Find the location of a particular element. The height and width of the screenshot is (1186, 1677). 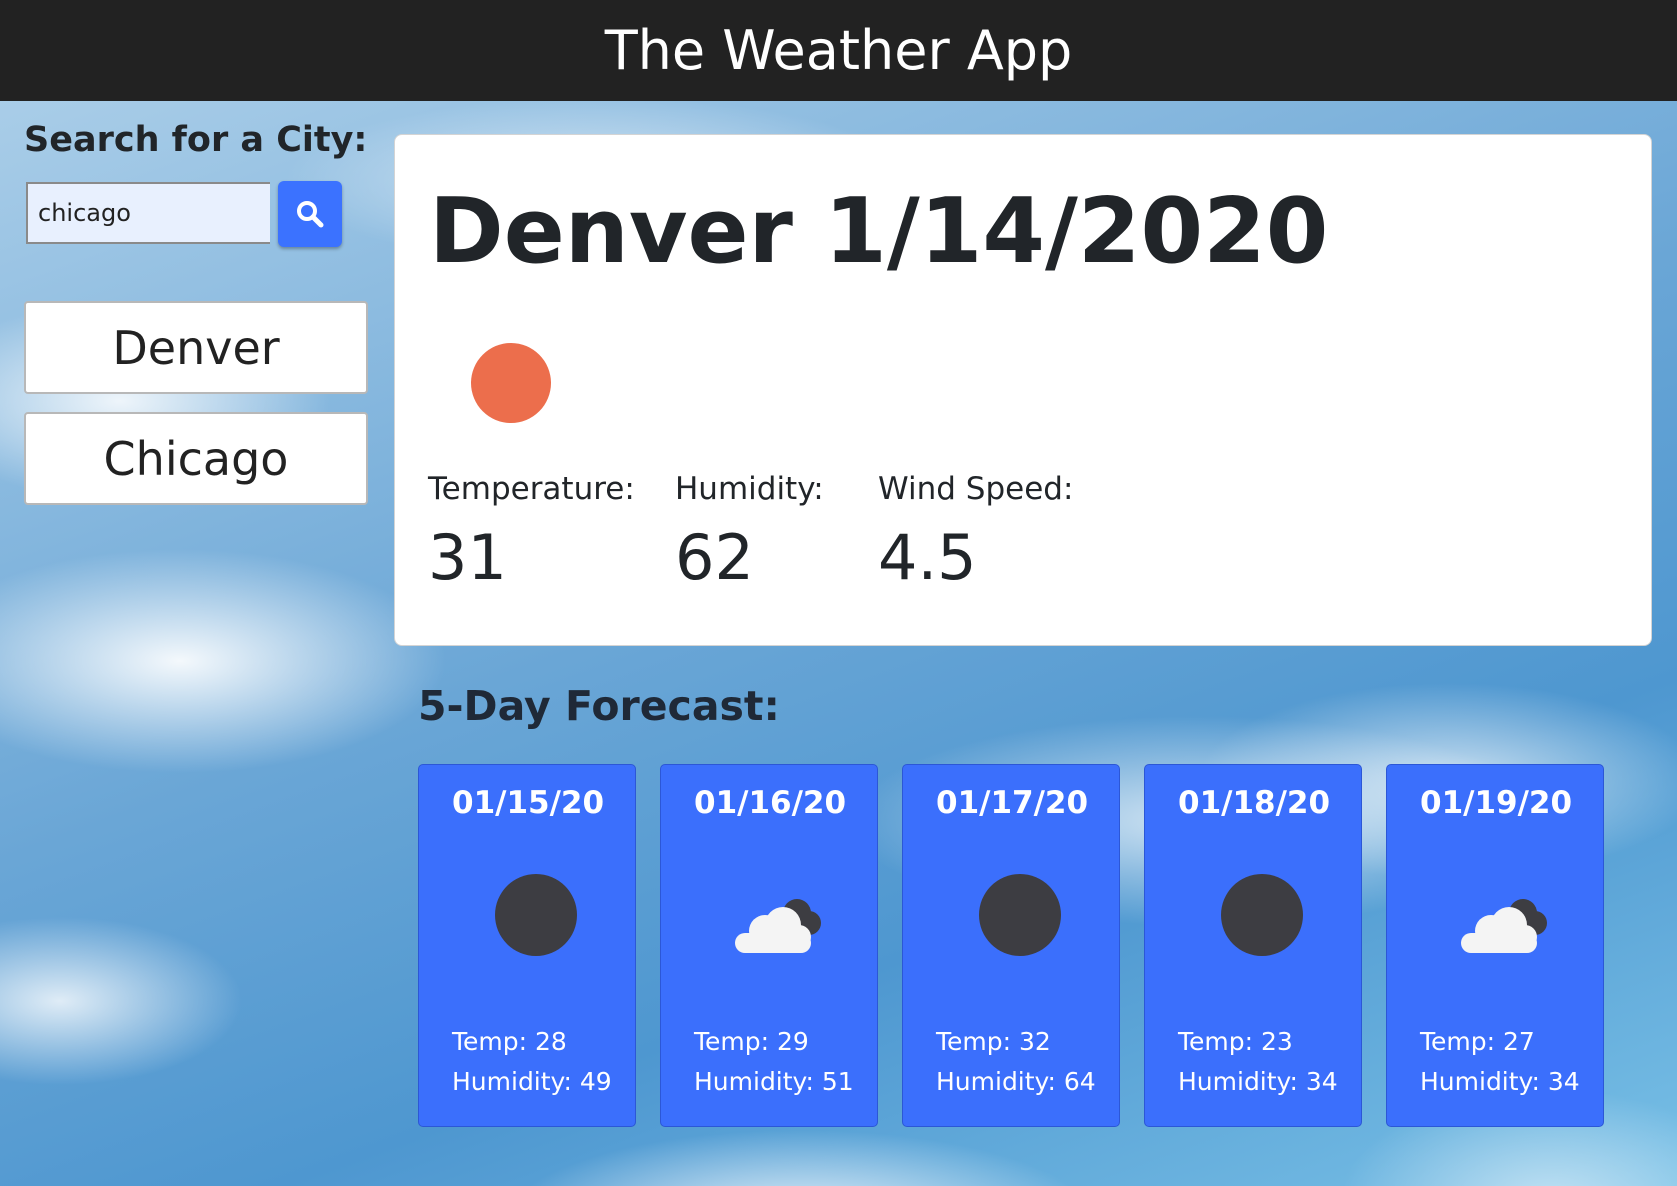

history-city-label: Denver is located at coordinates (196, 347).